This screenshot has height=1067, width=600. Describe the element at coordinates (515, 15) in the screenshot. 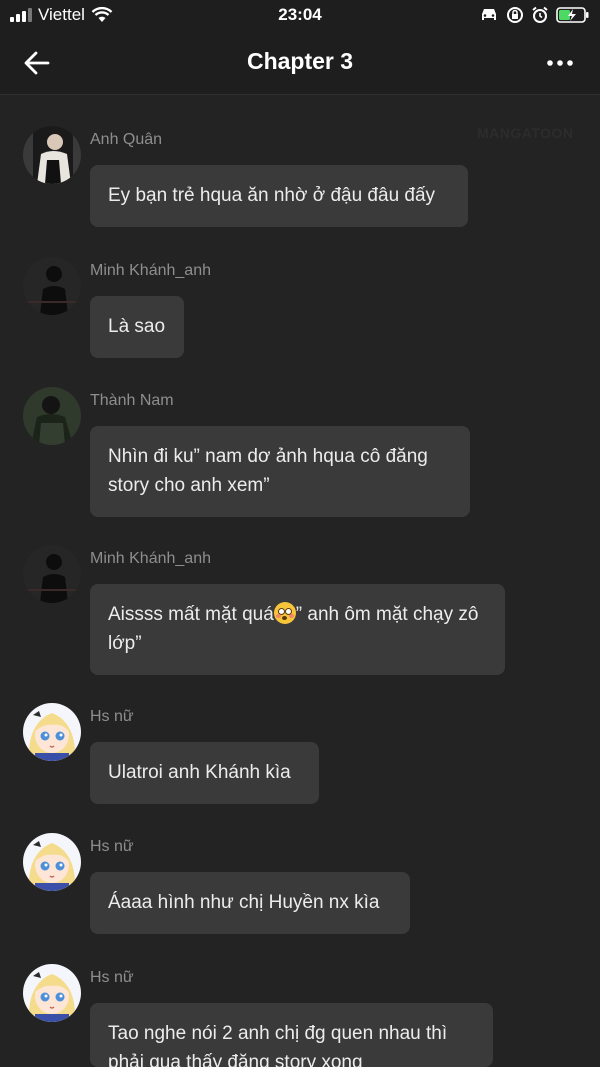

I see `rotation-lock-icon` at that location.